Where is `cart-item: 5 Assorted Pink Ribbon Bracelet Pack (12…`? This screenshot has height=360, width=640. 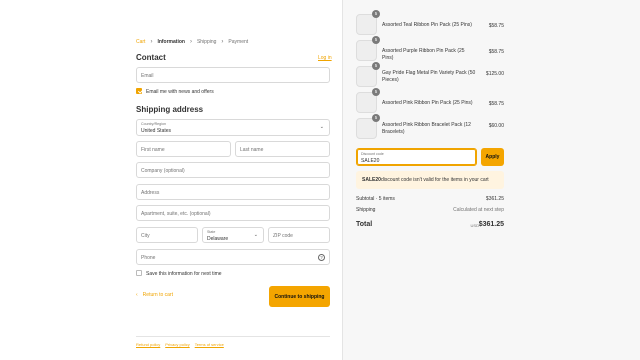 cart-item: 5 Assorted Pink Ribbon Bracelet Pack (12… is located at coordinates (430, 127).